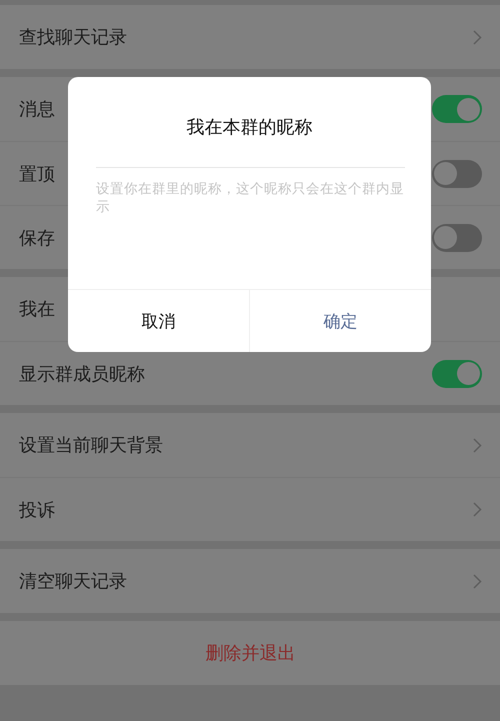  I want to click on settings-row: 投诉, so click(250, 509).